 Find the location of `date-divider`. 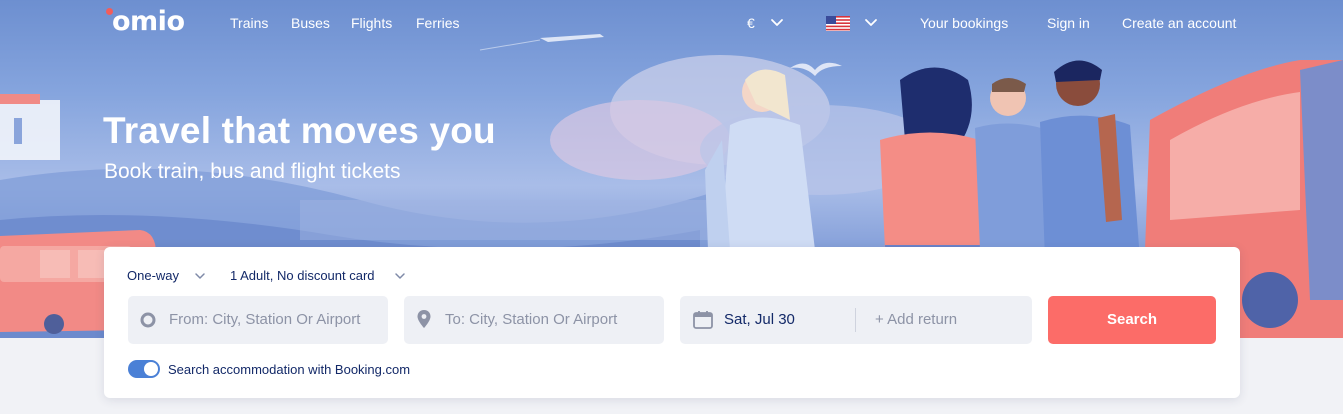

date-divider is located at coordinates (855, 320).